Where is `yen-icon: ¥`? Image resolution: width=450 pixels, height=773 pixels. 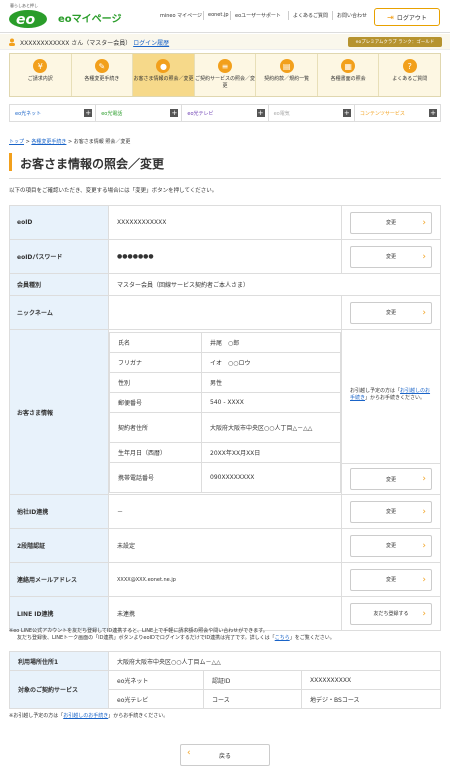
yen-icon: ¥ is located at coordinates (40, 66).